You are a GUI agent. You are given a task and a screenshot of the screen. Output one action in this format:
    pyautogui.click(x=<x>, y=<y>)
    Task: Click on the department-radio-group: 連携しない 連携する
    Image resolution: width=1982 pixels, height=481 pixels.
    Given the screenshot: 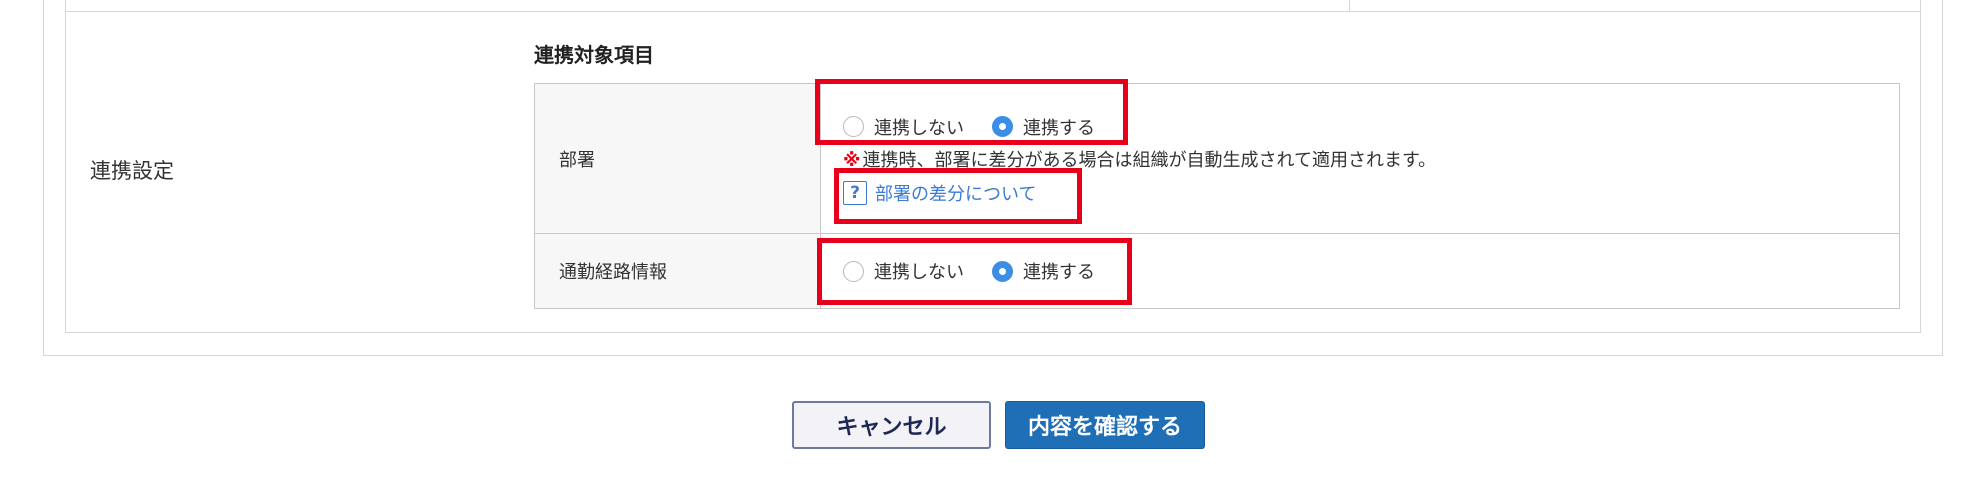 What is the action you would take?
    pyautogui.click(x=1371, y=127)
    